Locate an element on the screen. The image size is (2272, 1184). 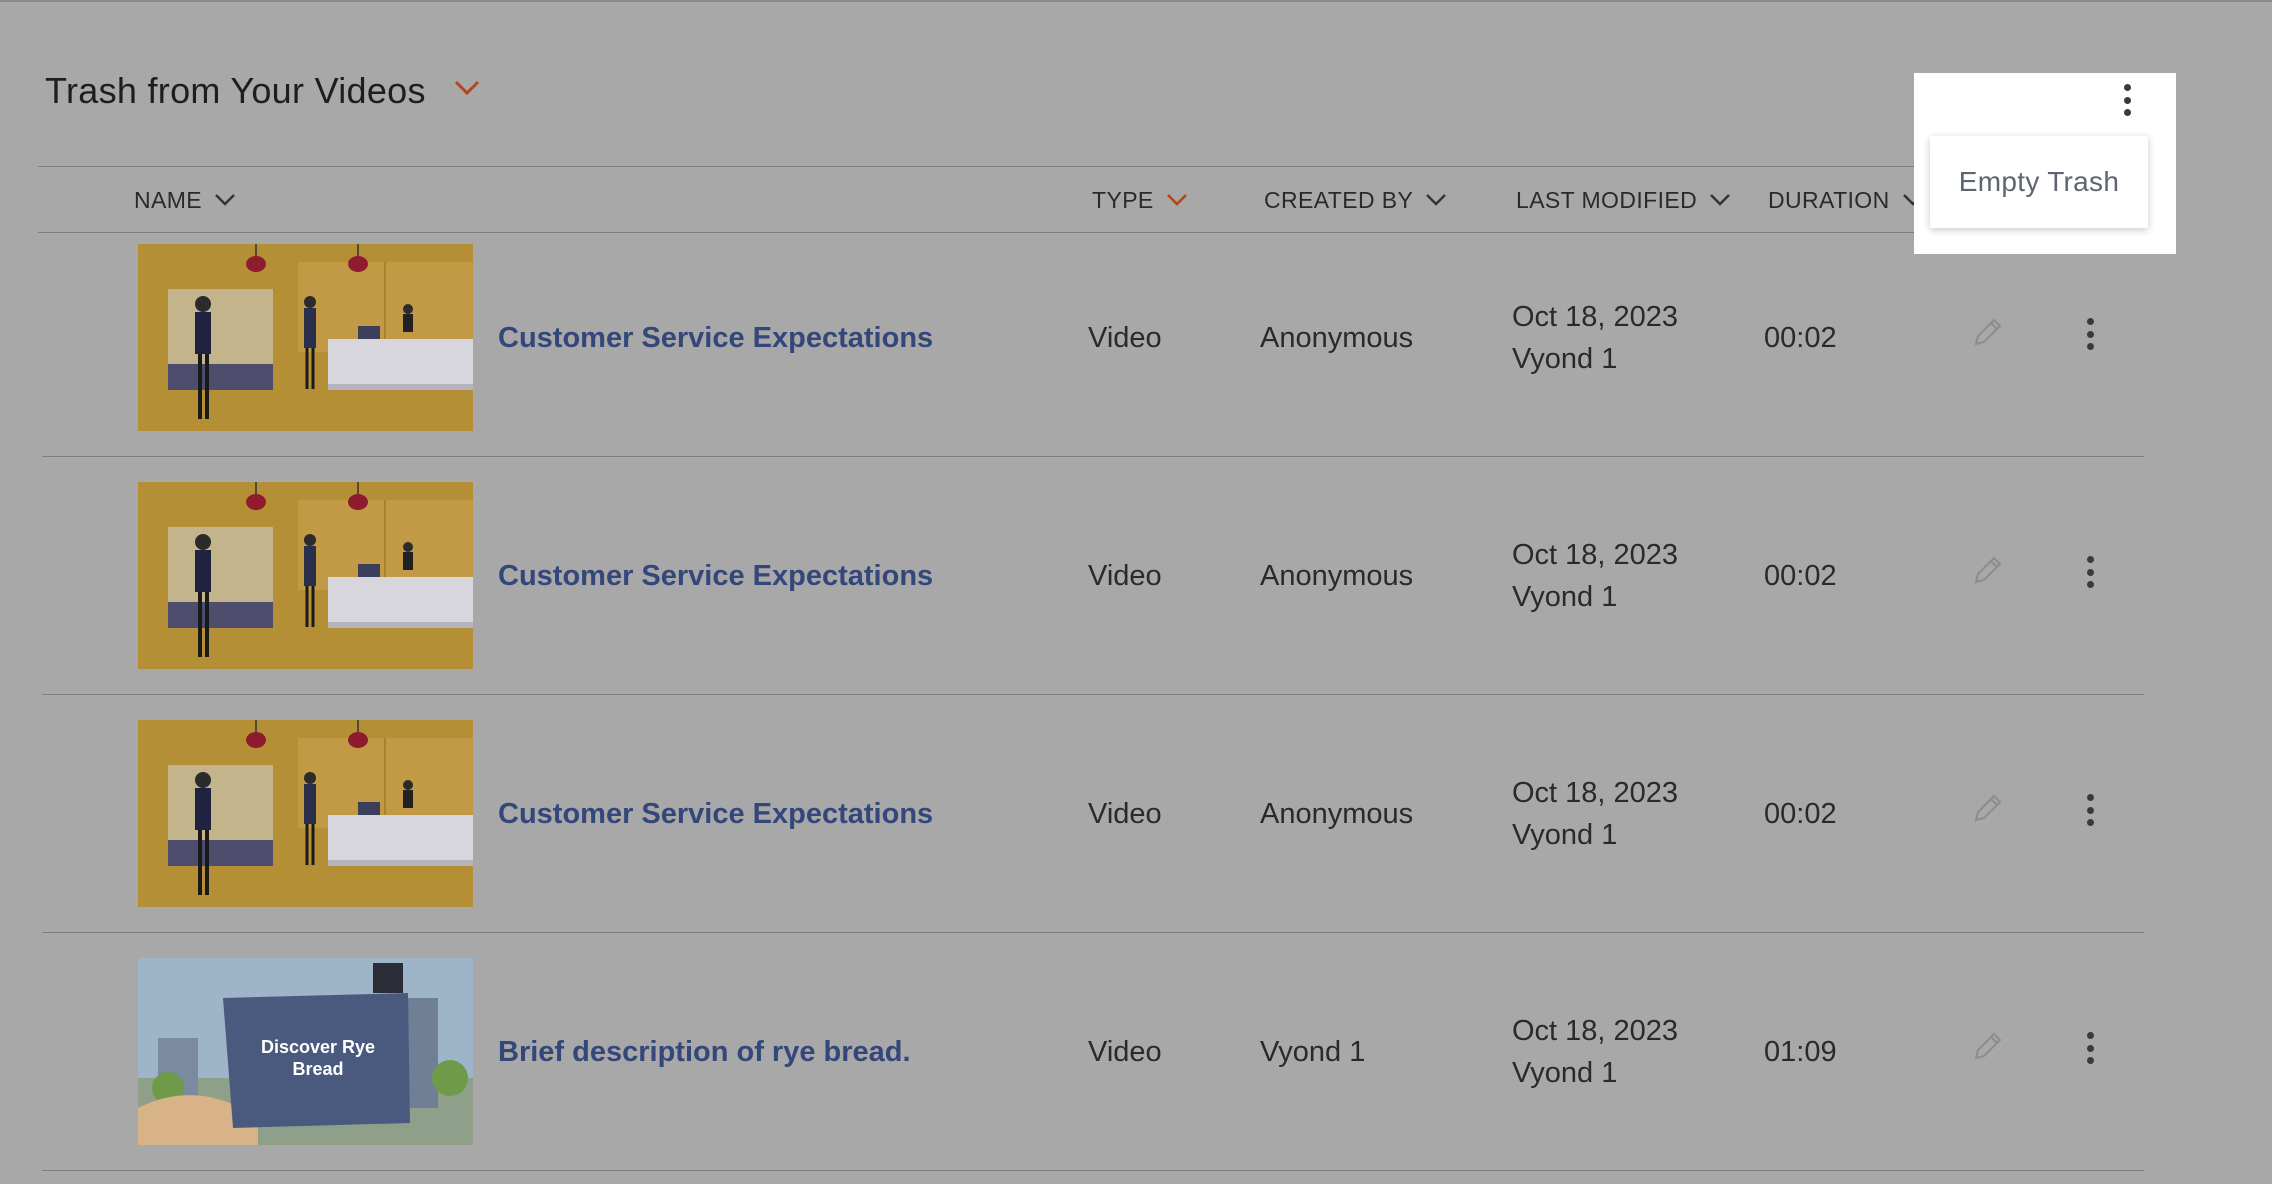
column-header-duration: DURATION is located at coordinates (1846, 200).